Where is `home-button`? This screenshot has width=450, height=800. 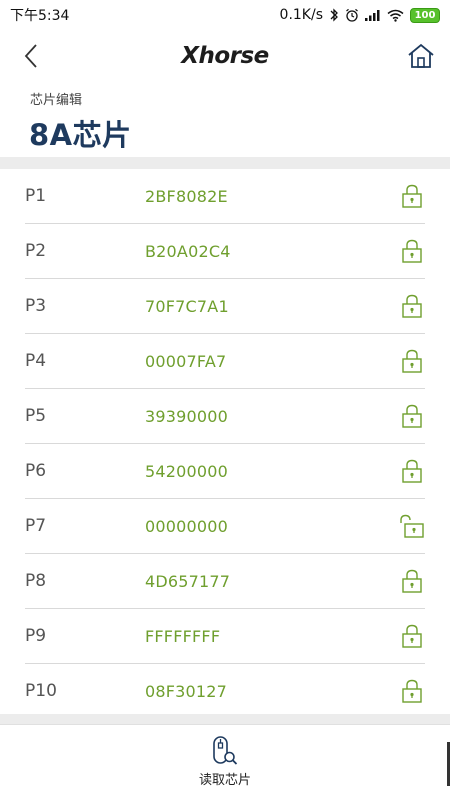
home-button is located at coordinates (421, 56).